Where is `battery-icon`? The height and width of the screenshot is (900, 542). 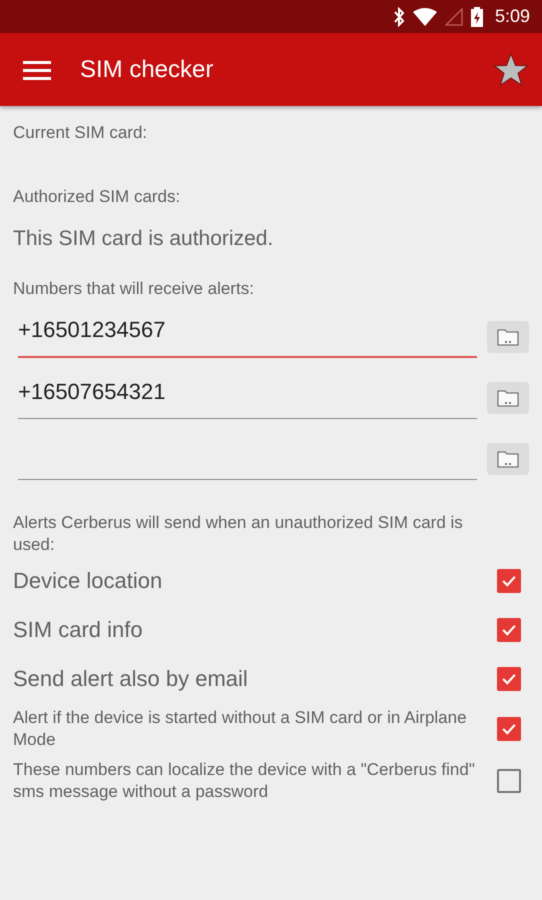
battery-icon is located at coordinates (476, 16).